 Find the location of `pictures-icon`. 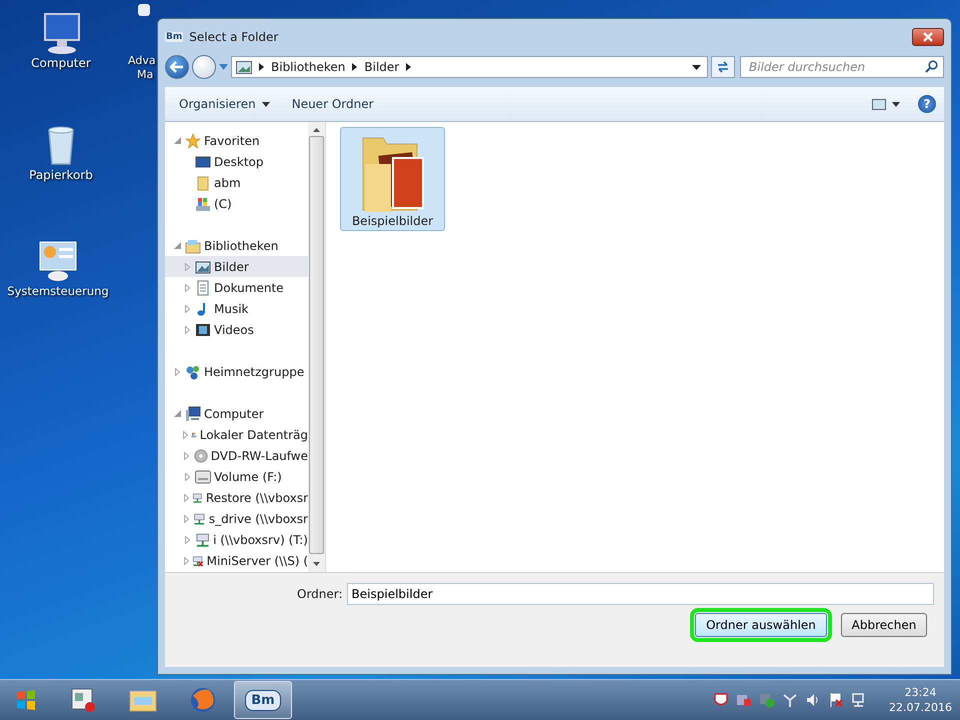

pictures-icon is located at coordinates (203, 266).